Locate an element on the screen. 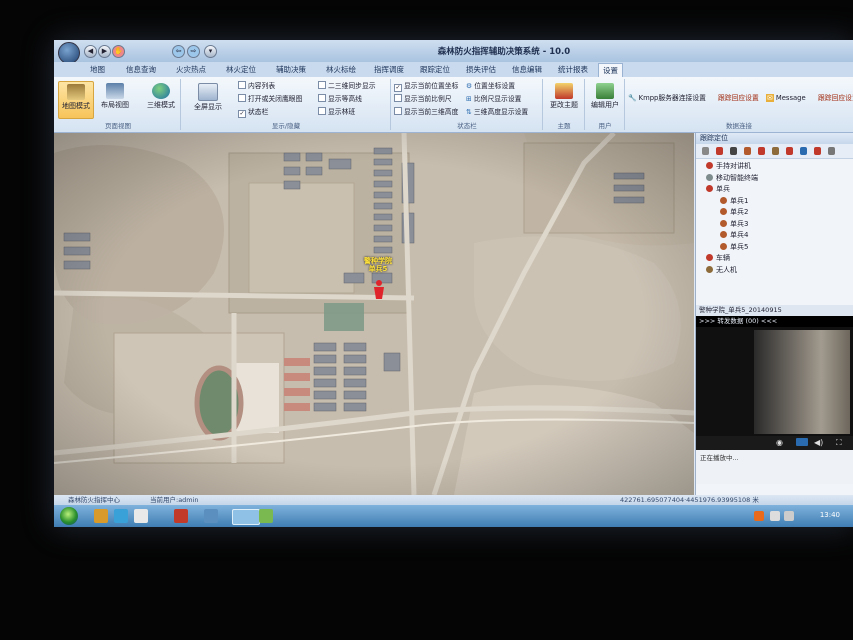 The image size is (853, 640). window-icon is located at coordinates (211, 516).